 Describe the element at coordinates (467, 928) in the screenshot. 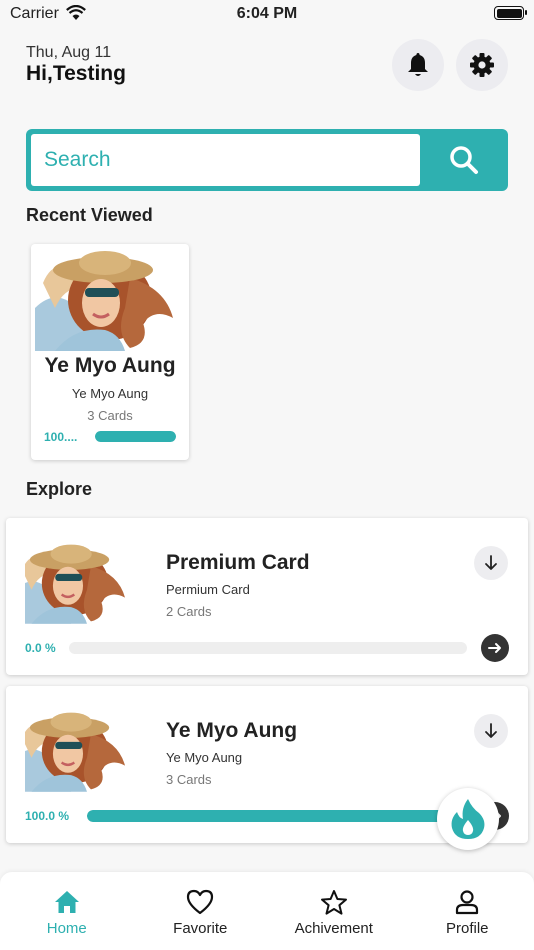

I see `nav-label: Profile` at that location.